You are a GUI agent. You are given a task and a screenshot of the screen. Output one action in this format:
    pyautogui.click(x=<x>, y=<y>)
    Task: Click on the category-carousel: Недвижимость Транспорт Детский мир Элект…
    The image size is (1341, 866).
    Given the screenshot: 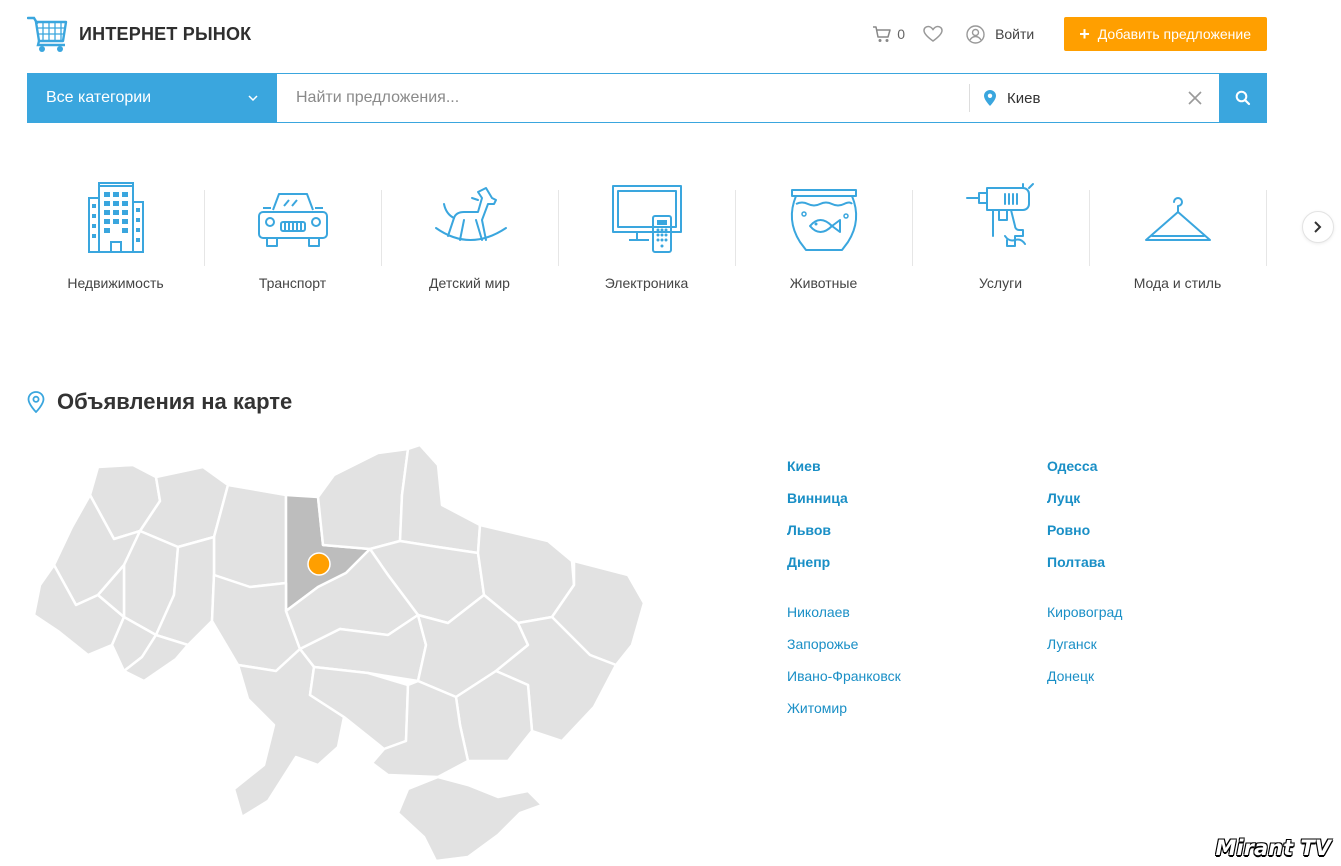 What is the action you would take?
    pyautogui.click(x=647, y=237)
    